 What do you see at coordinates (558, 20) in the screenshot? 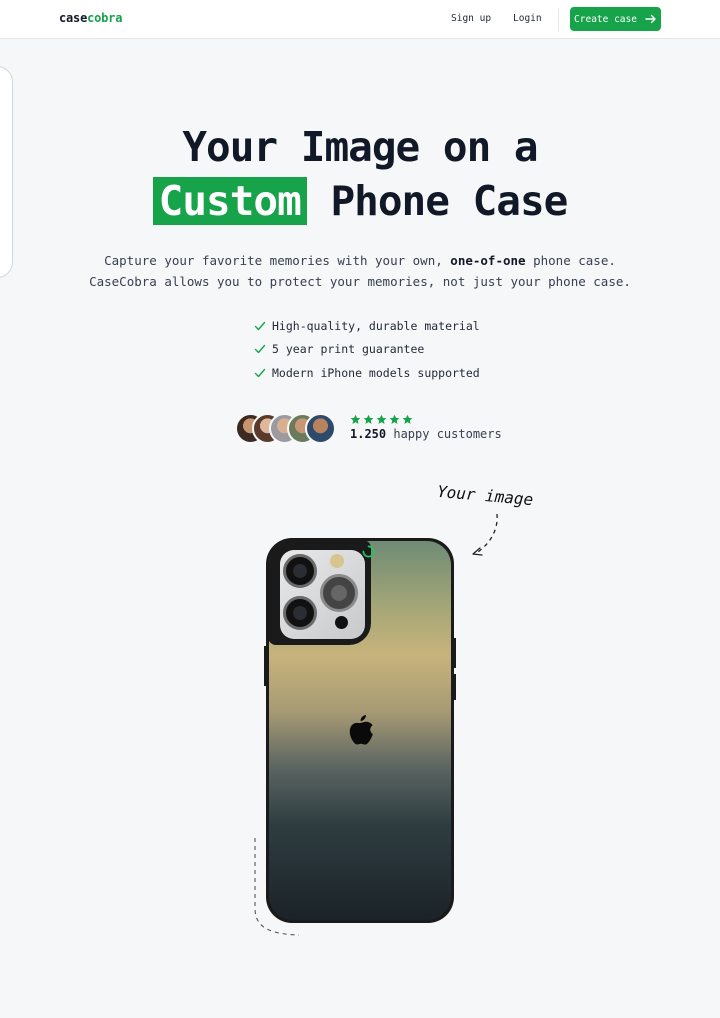
I see `nav-divider` at bounding box center [558, 20].